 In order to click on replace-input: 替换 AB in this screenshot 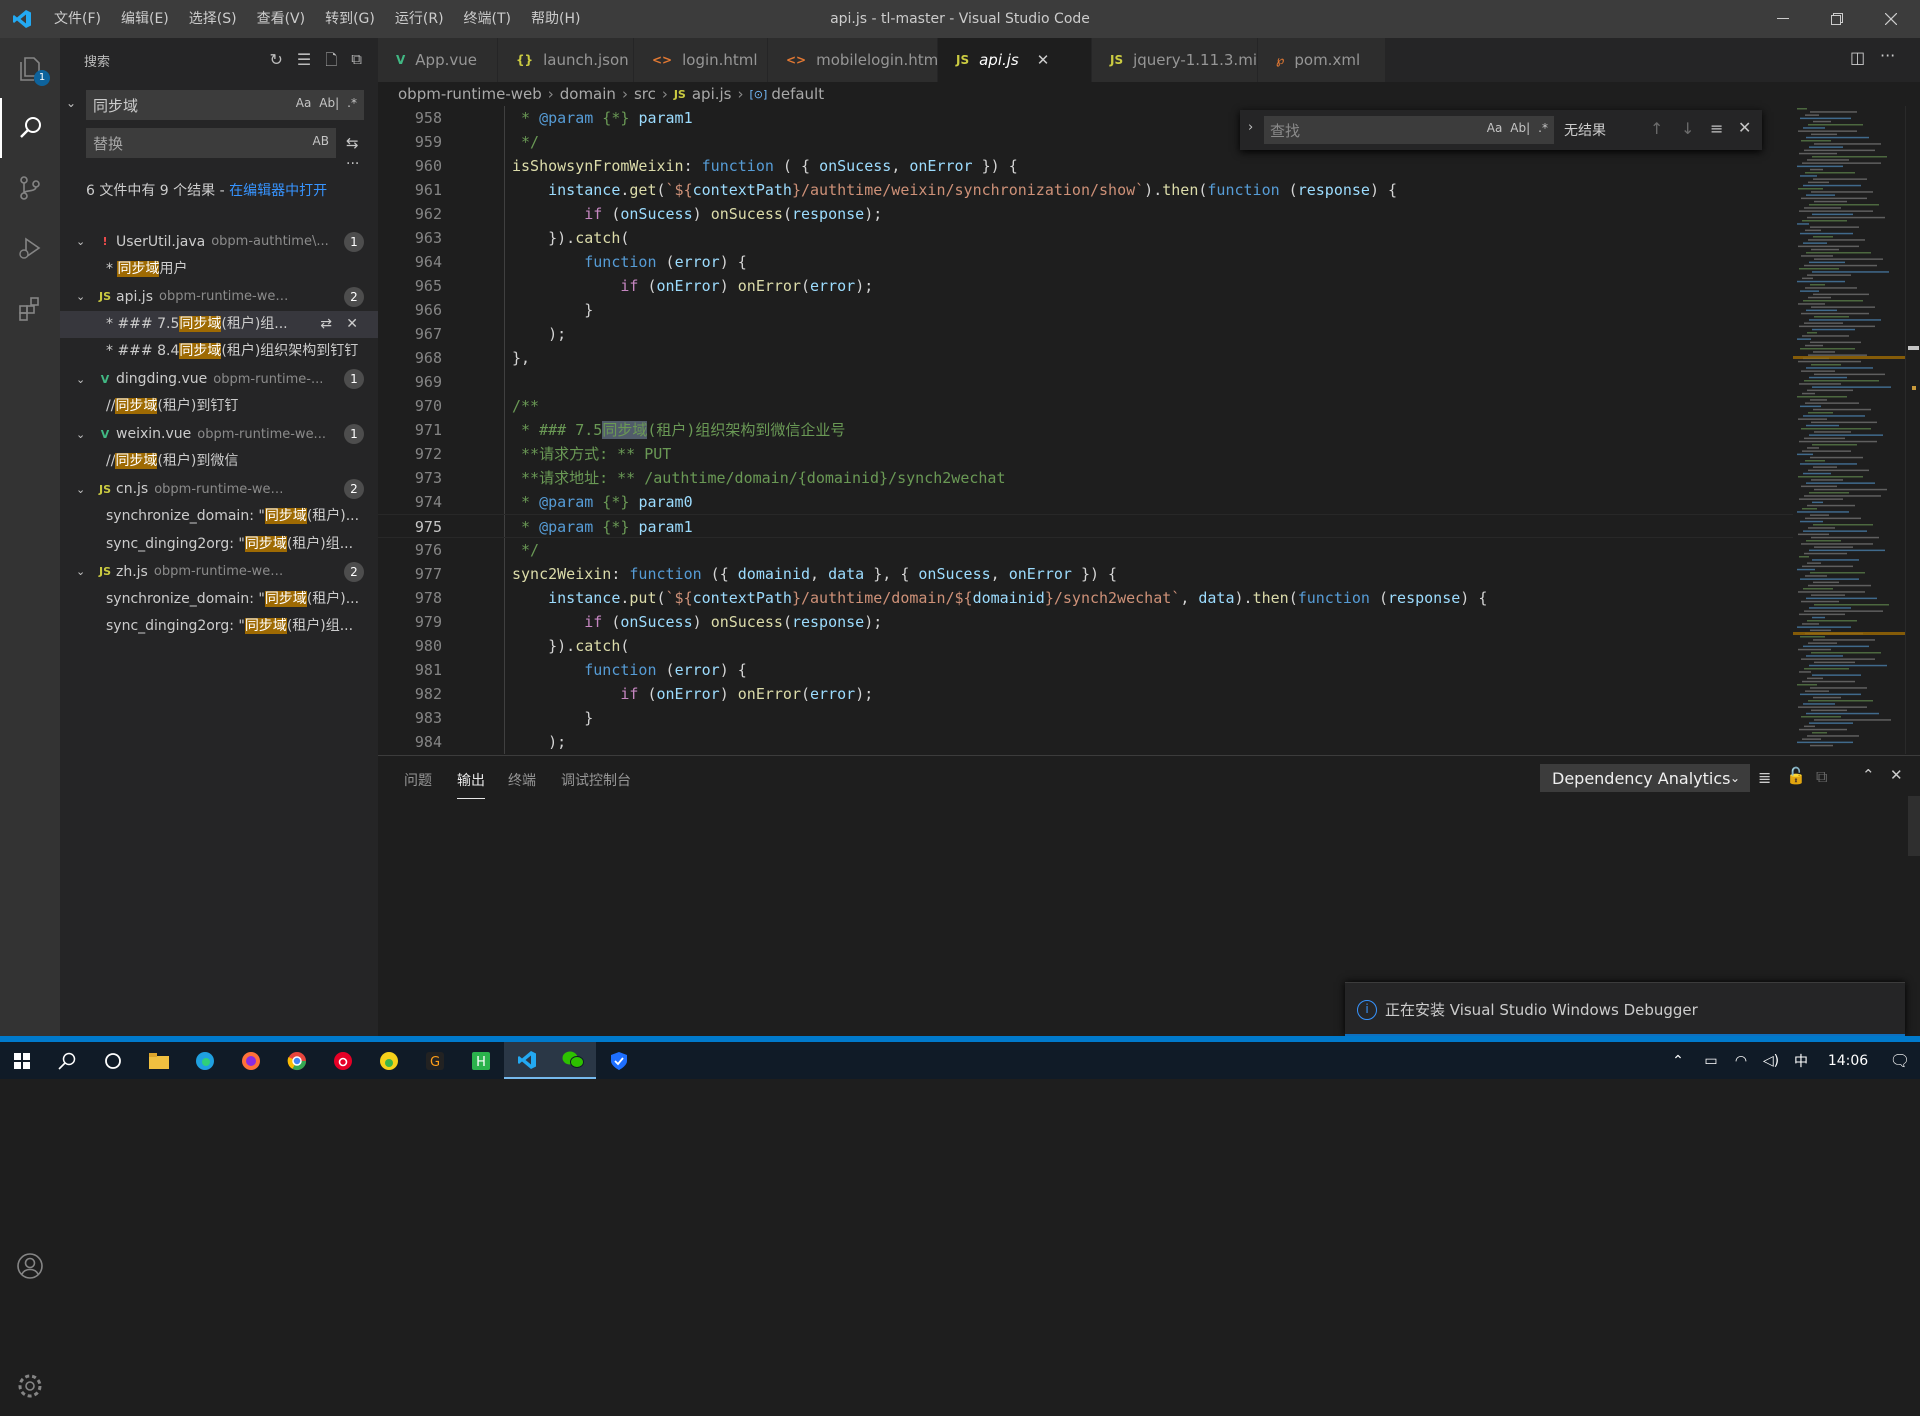, I will do `click(211, 143)`.